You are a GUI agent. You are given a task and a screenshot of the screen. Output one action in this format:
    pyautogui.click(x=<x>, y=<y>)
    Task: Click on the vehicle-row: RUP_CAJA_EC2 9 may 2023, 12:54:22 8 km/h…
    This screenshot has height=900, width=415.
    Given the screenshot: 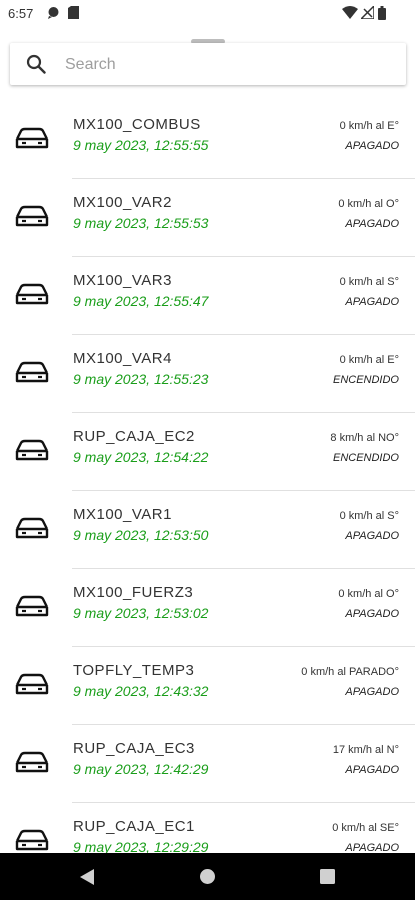 What is the action you would take?
    pyautogui.click(x=207, y=452)
    